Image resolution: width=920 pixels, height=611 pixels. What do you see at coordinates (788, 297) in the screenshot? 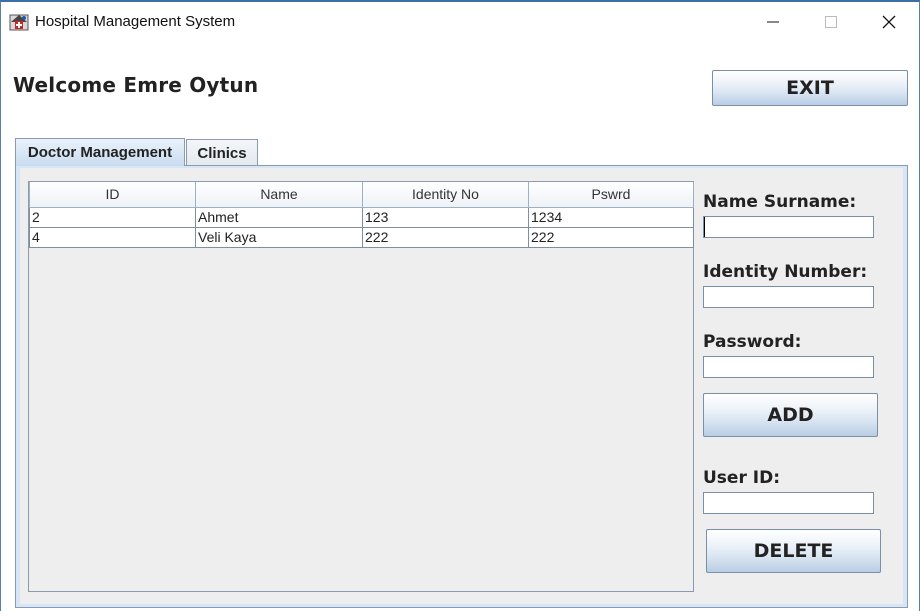
I see `identity-number-input` at bounding box center [788, 297].